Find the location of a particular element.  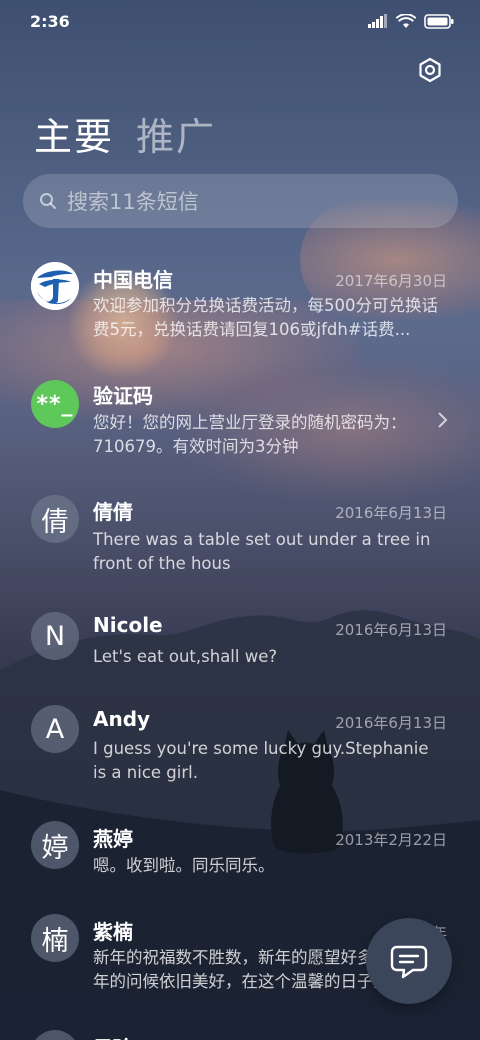

tab-bar: 主要 推广 is located at coordinates (125, 133).